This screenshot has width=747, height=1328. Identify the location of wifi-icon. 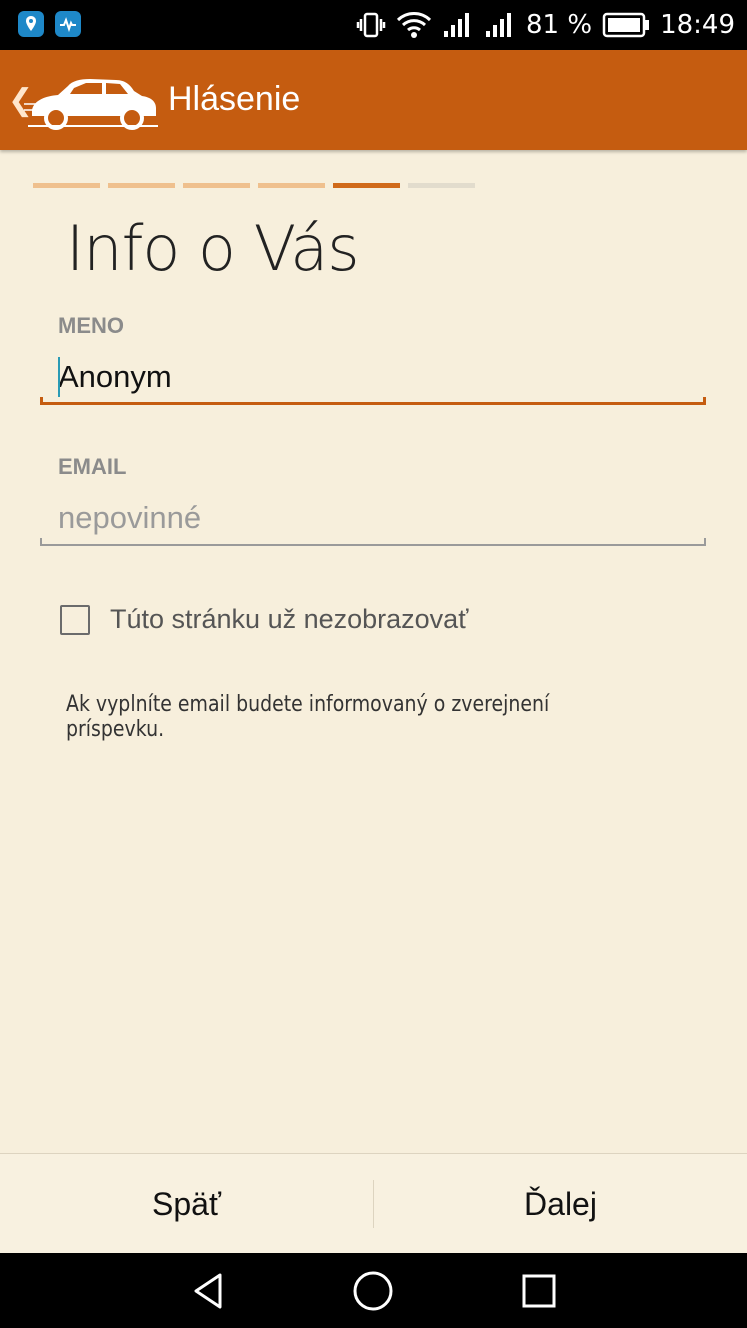
(414, 25).